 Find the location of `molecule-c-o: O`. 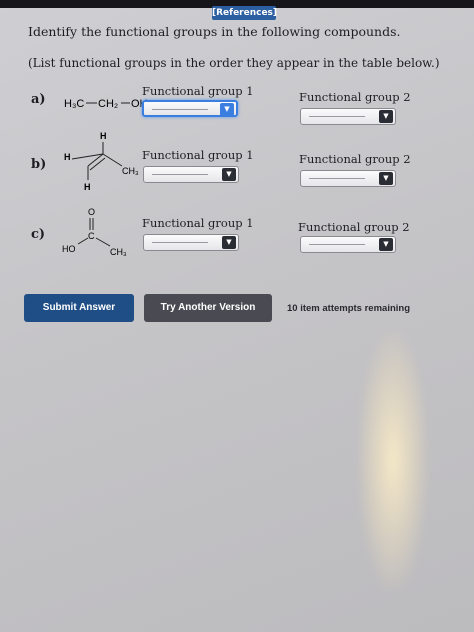

molecule-c-o: O is located at coordinates (91, 212).